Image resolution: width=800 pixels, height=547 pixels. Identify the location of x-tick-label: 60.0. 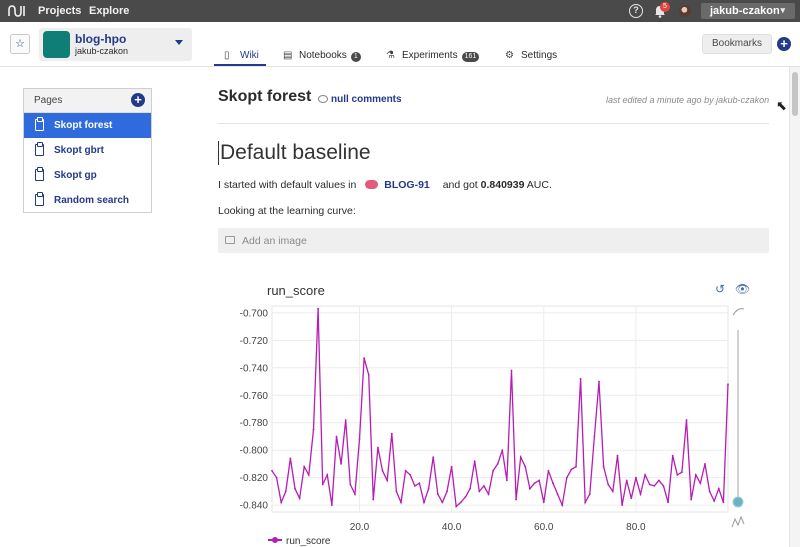
(544, 527).